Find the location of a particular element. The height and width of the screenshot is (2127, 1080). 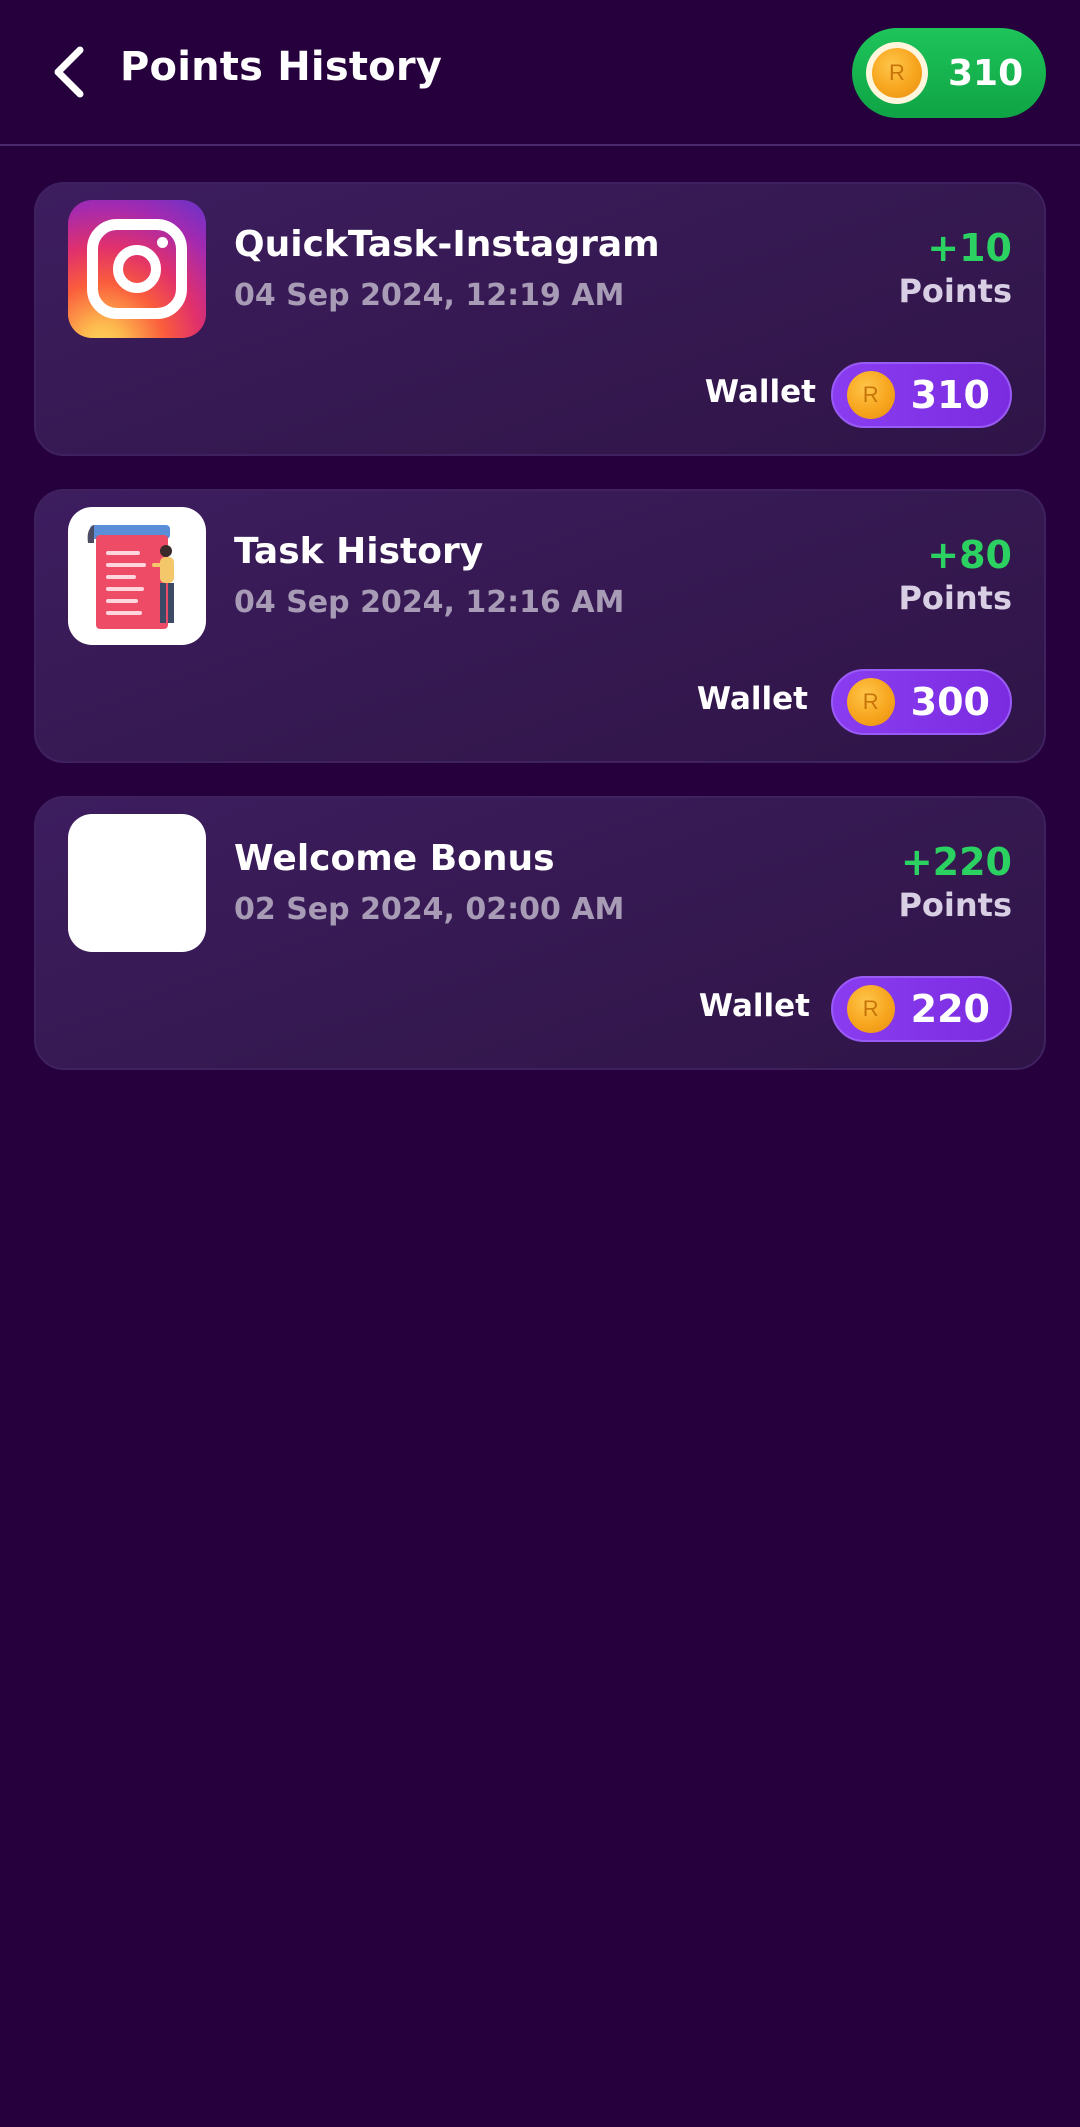

wallet-balance-badge: R 300 is located at coordinates (921, 702).